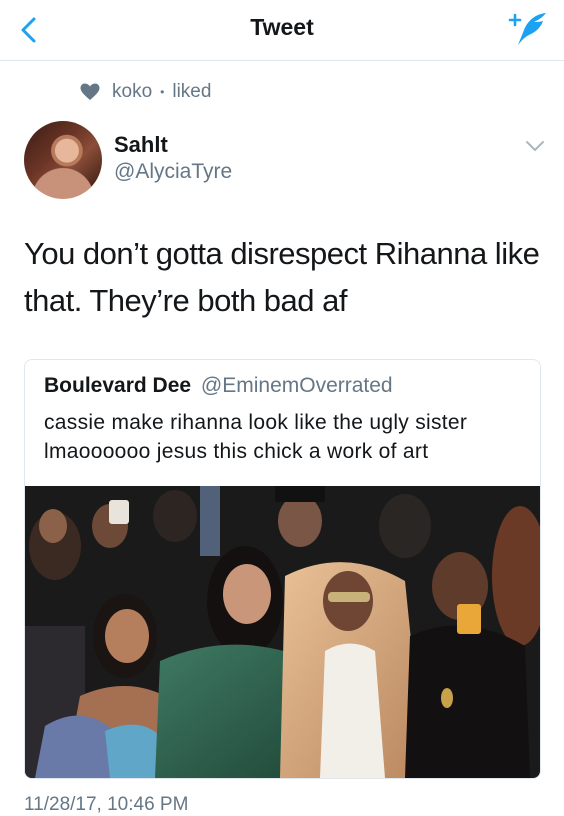 The width and height of the screenshot is (564, 816). Describe the element at coordinates (141, 145) in the screenshot. I see `author-name: Sahlt` at that location.